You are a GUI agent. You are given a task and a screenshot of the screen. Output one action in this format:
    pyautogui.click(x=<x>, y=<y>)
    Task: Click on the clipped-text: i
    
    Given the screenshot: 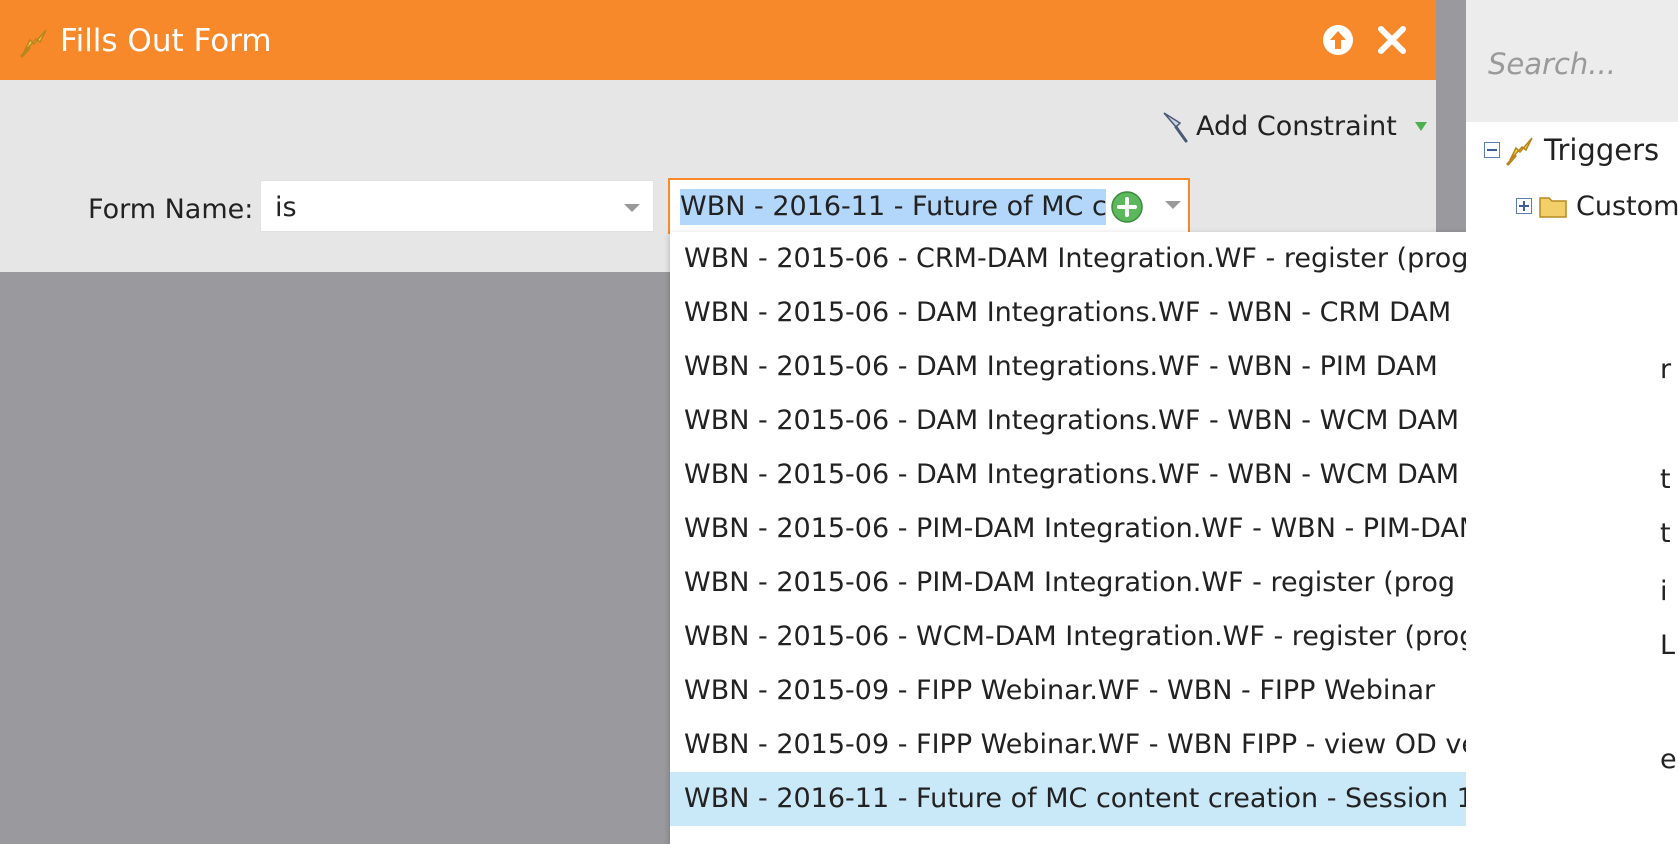 What is the action you would take?
    pyautogui.click(x=1664, y=591)
    